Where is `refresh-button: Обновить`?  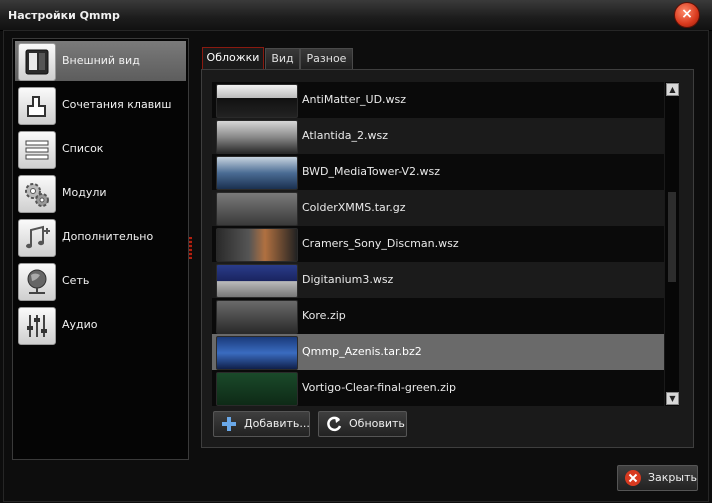
refresh-button: Обновить is located at coordinates (362, 424).